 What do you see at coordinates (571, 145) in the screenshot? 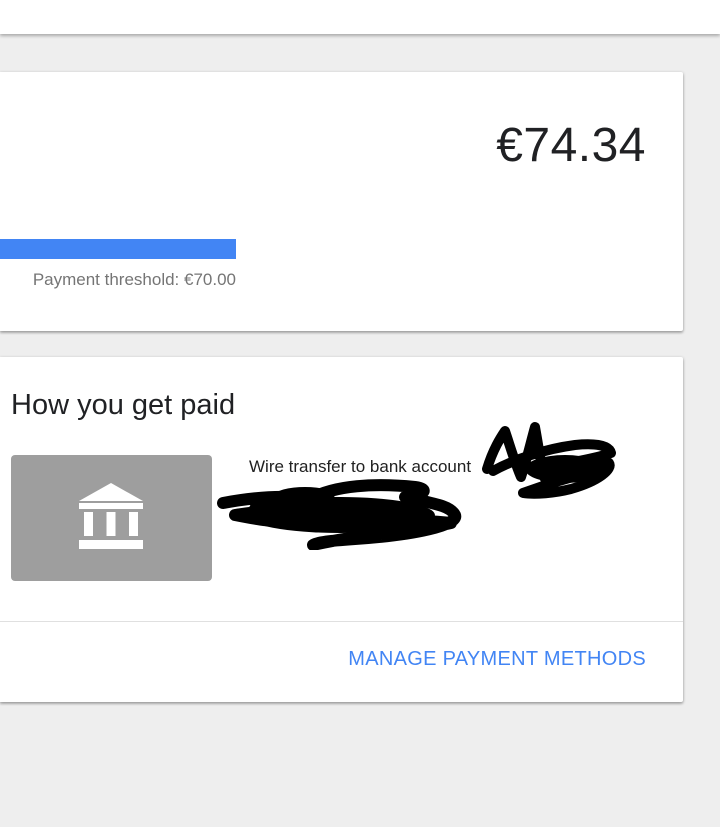
I see `balance-amount: €74.34` at bounding box center [571, 145].